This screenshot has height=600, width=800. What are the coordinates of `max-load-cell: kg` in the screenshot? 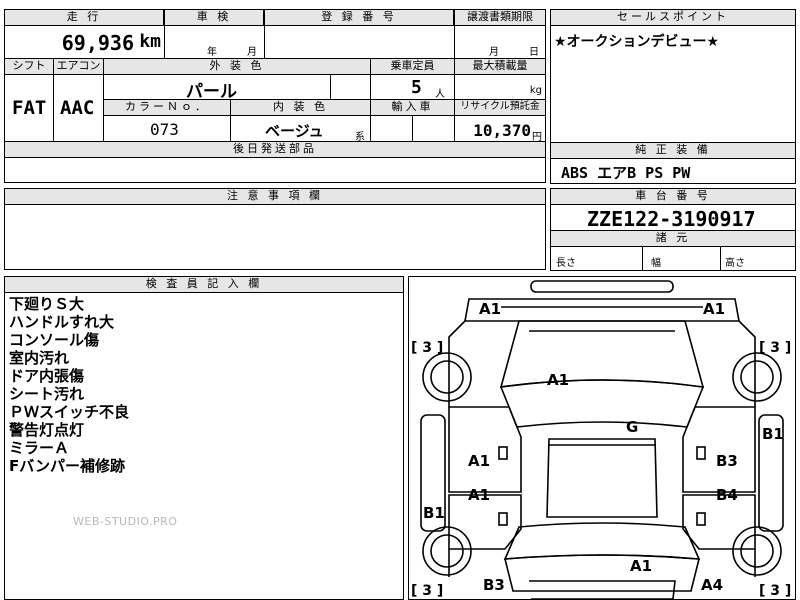 It's located at (500, 87).